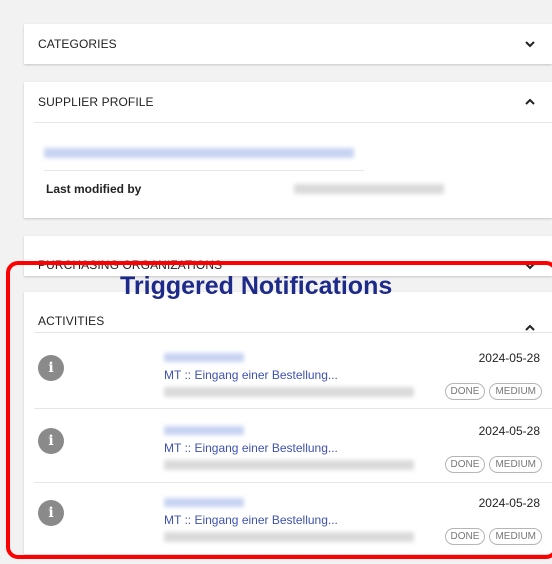 The image size is (552, 564). What do you see at coordinates (199, 153) in the screenshot?
I see `supplier-link-redacted` at bounding box center [199, 153].